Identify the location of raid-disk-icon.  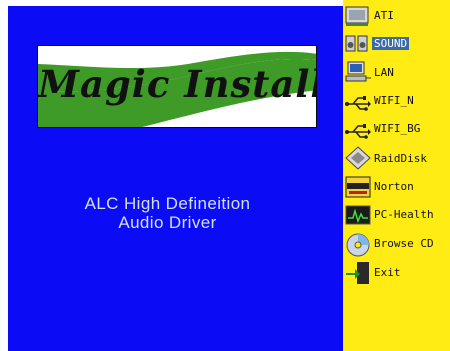
(358, 158).